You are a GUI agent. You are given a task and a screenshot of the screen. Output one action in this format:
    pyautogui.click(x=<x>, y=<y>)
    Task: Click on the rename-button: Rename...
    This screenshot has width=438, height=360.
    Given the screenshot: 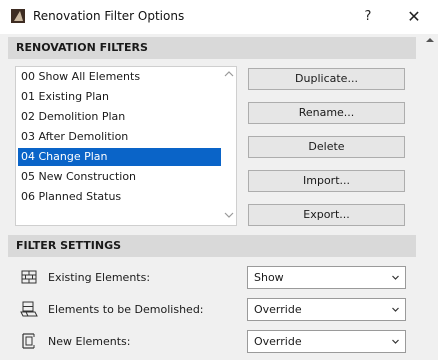 What is the action you would take?
    pyautogui.click(x=326, y=113)
    